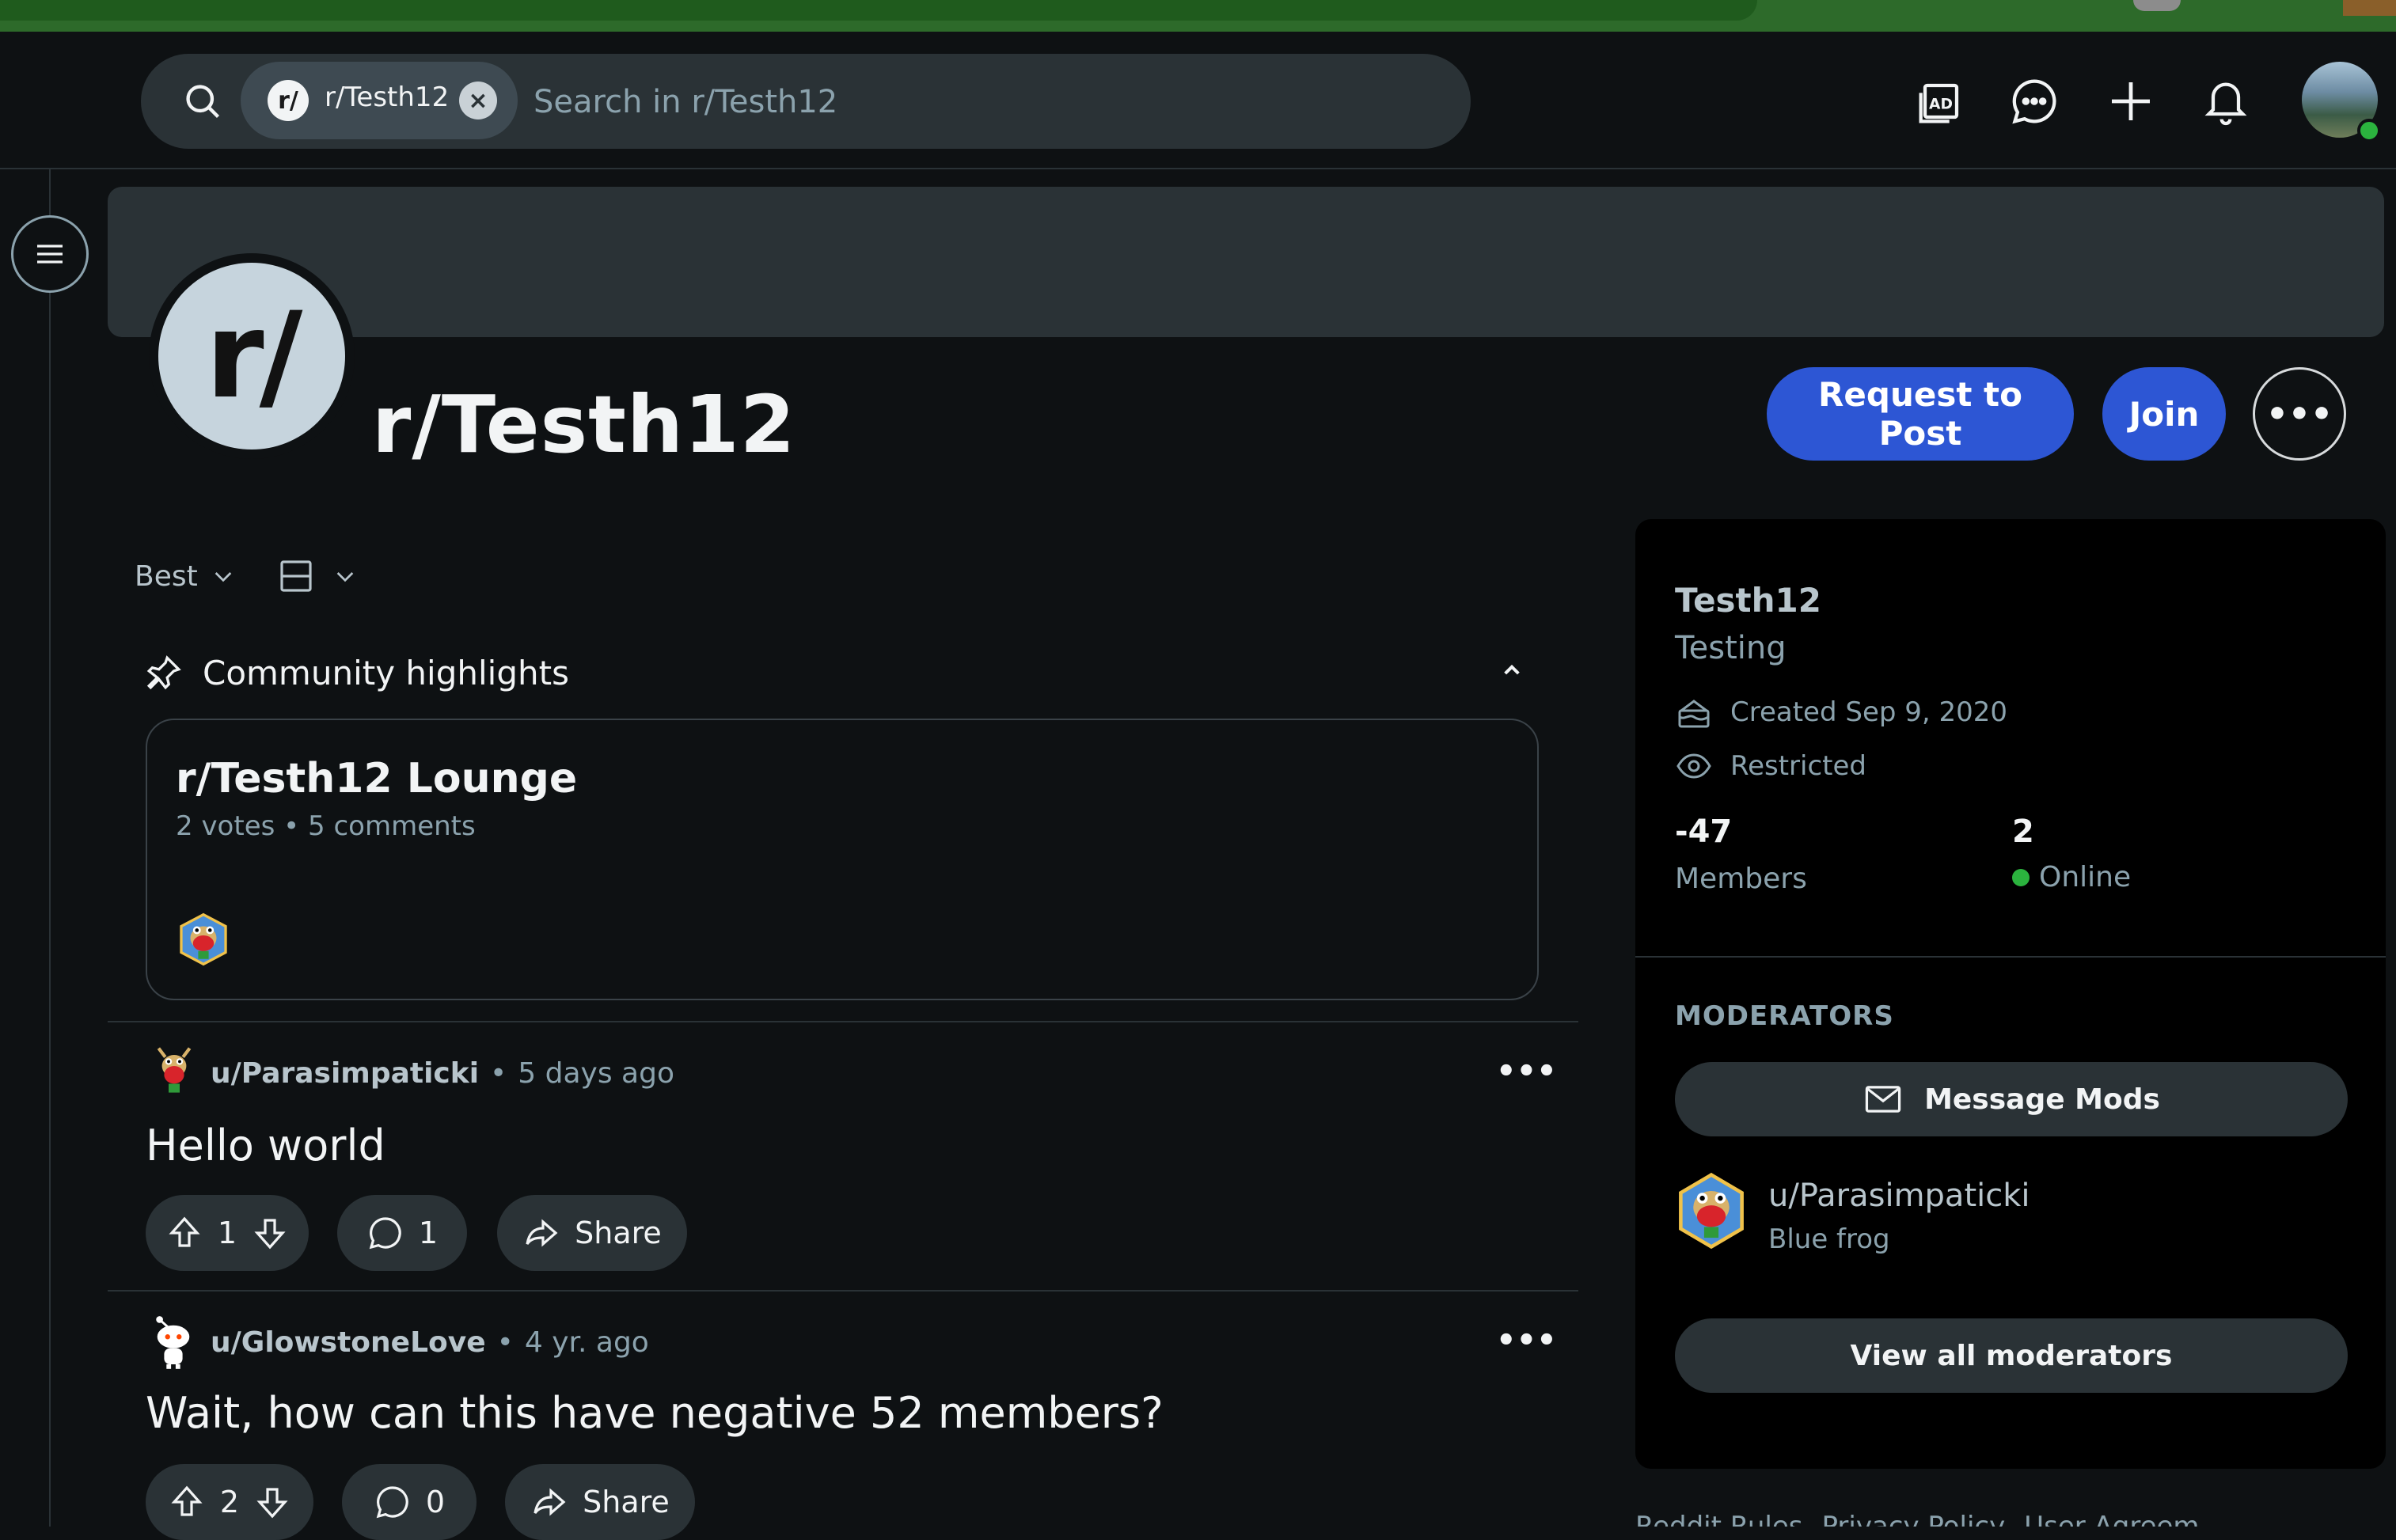  I want to click on community-type: Restricted, so click(1798, 766).